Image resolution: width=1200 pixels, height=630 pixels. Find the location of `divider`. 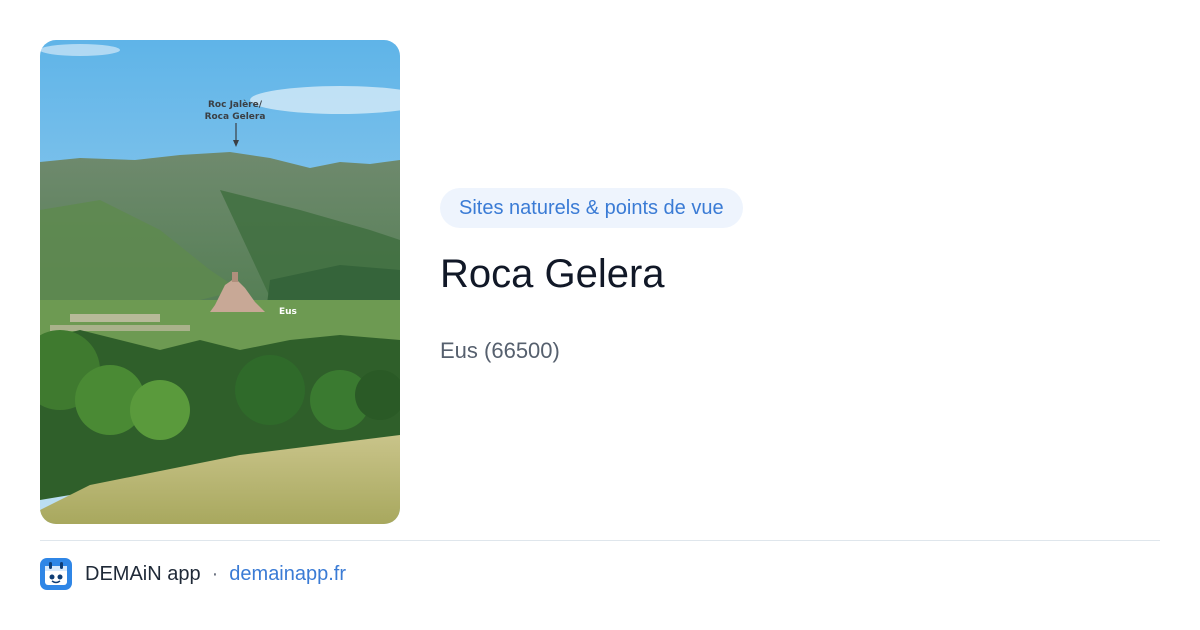

divider is located at coordinates (600, 540).